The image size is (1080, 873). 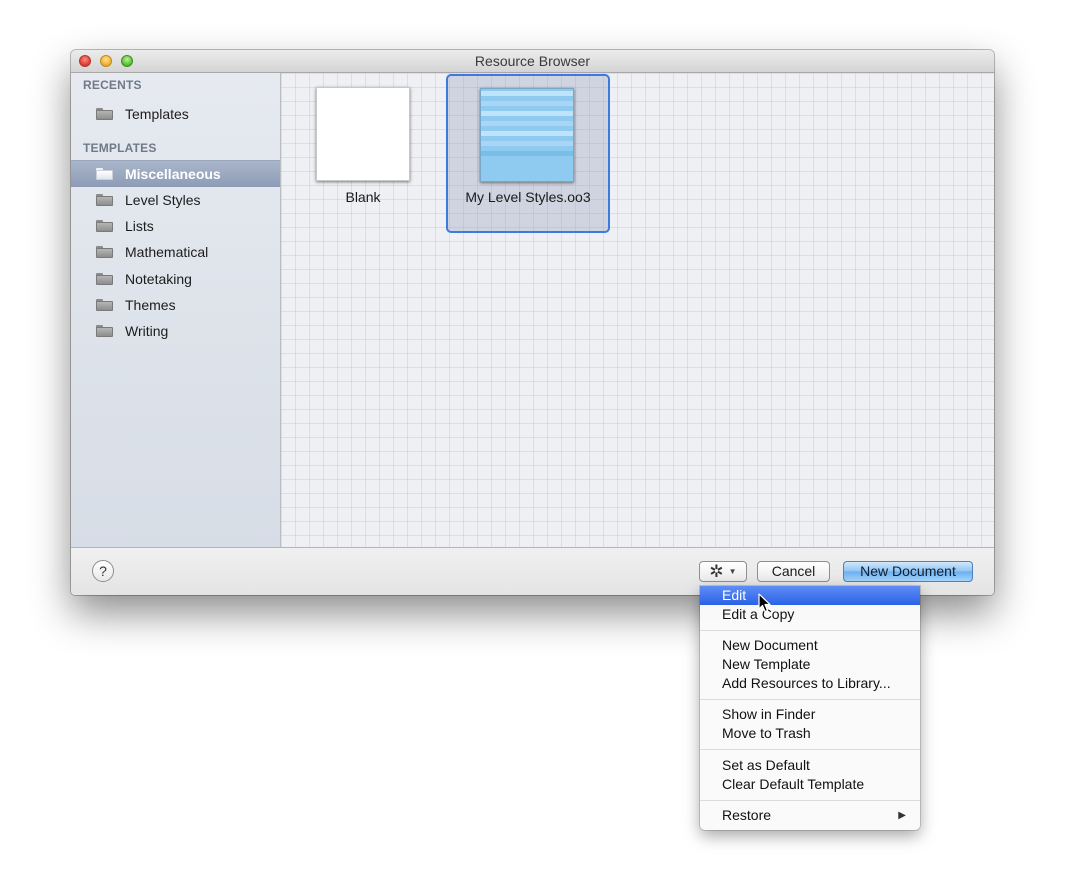 What do you see at coordinates (766, 733) in the screenshot?
I see `menu-item-label: Move to Trash` at bounding box center [766, 733].